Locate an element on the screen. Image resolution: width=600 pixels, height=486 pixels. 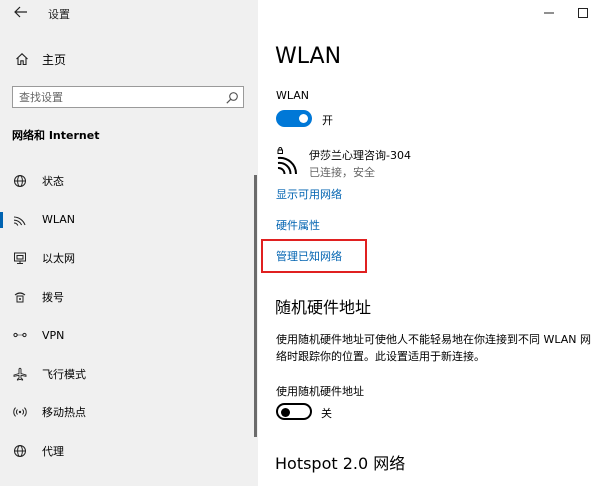
wlan-toggle-state: 开 is located at coordinates (327, 120).